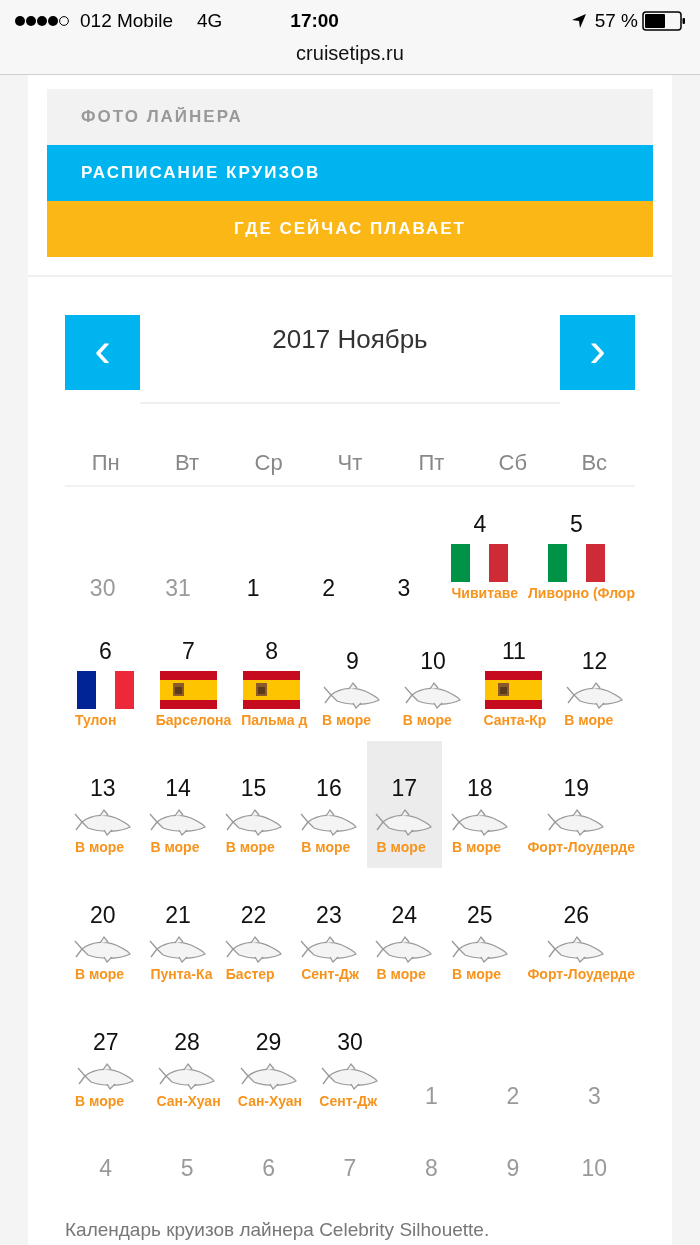 The height and width of the screenshot is (1245, 700). Describe the element at coordinates (268, 1058) in the screenshot. I see `day-cell: 29 Сан-Хуан` at that location.